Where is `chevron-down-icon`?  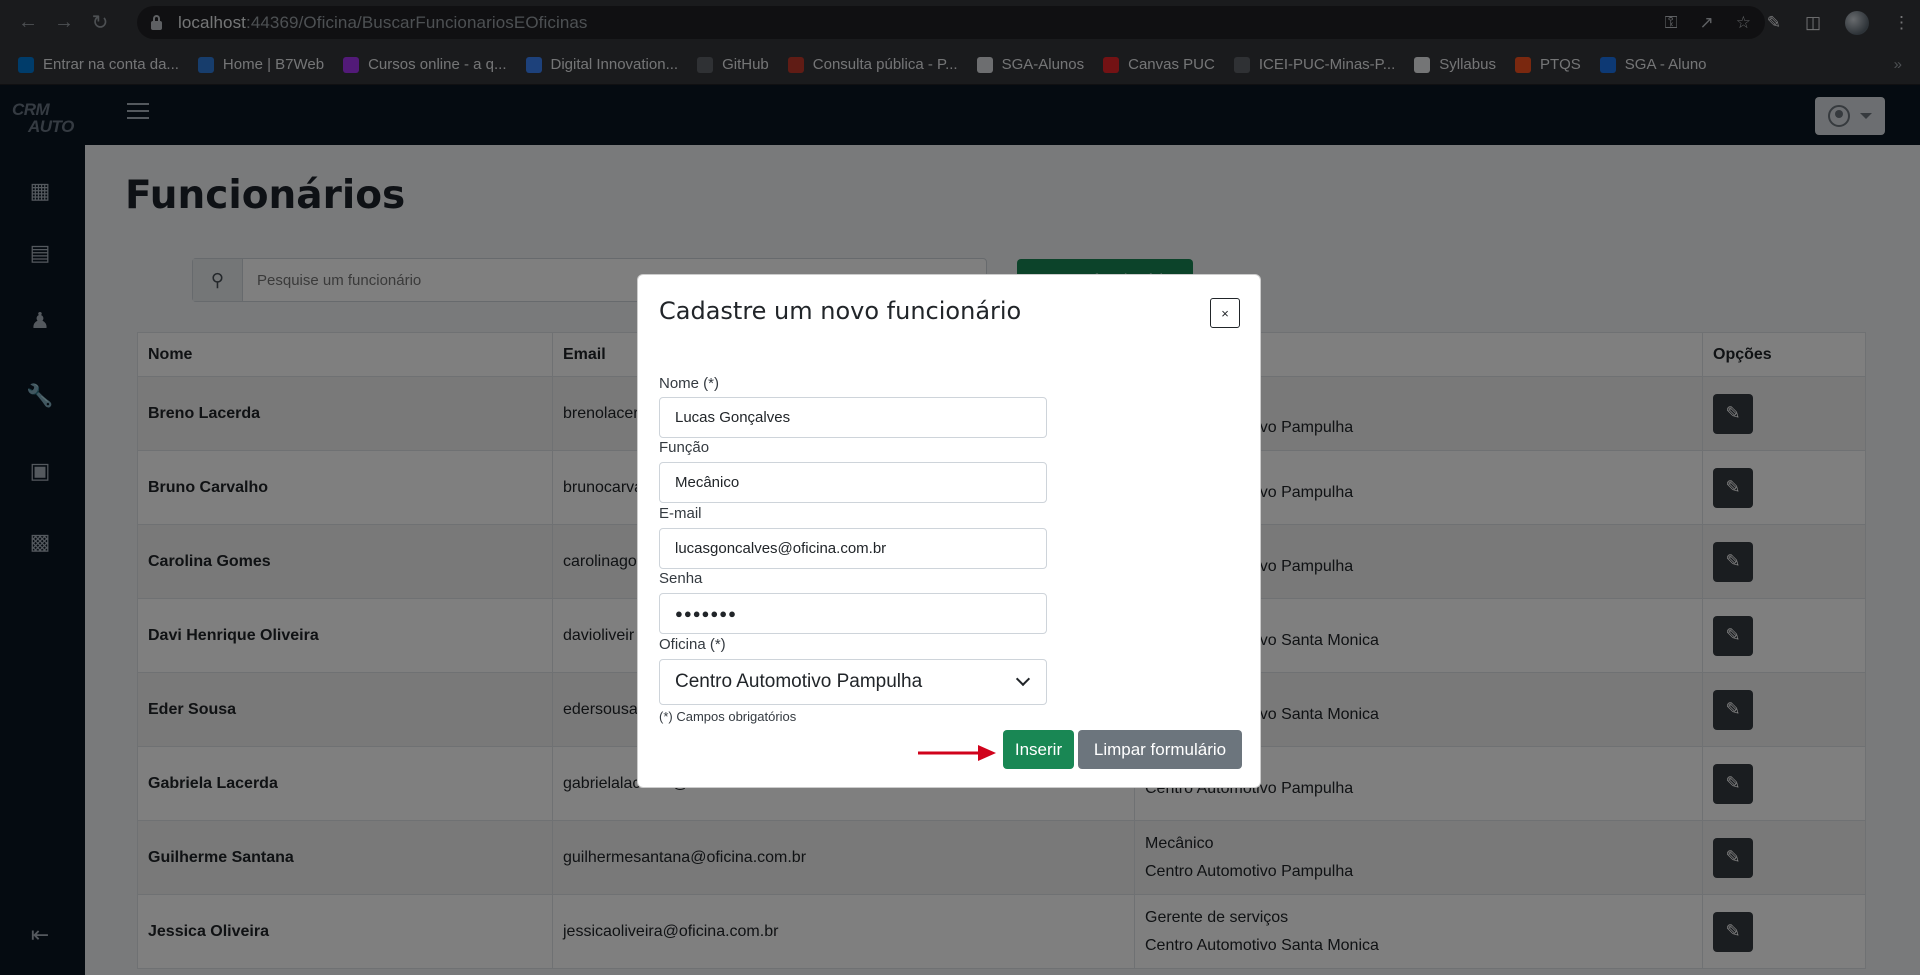
chevron-down-icon is located at coordinates (1023, 679).